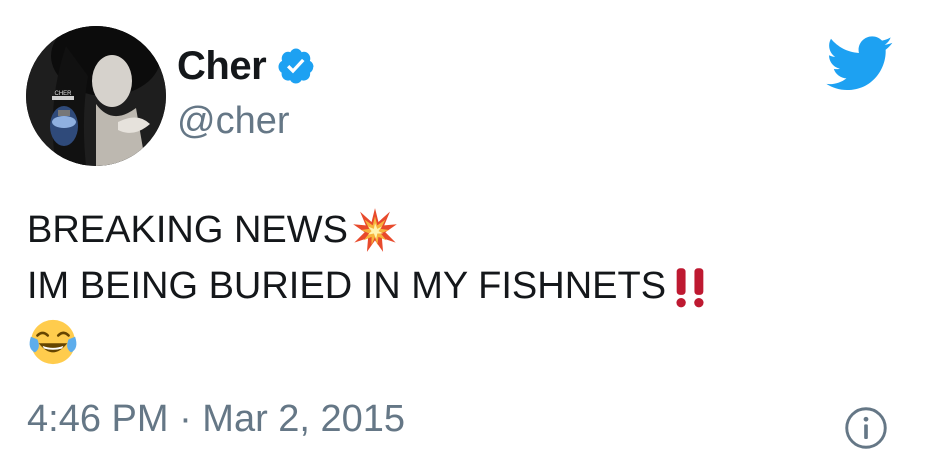 The width and height of the screenshot is (935, 476). I want to click on svg-text: CHER, so click(63, 94).